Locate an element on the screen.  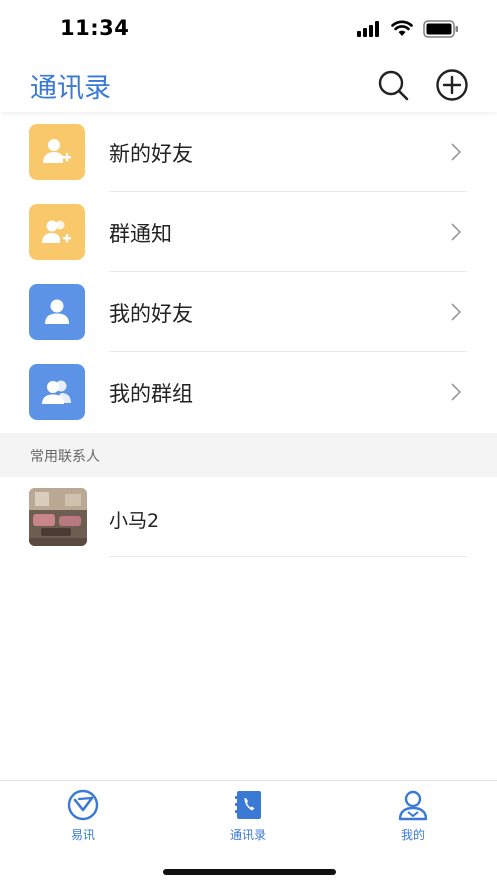
menu-label: 我的好友 is located at coordinates (151, 314).